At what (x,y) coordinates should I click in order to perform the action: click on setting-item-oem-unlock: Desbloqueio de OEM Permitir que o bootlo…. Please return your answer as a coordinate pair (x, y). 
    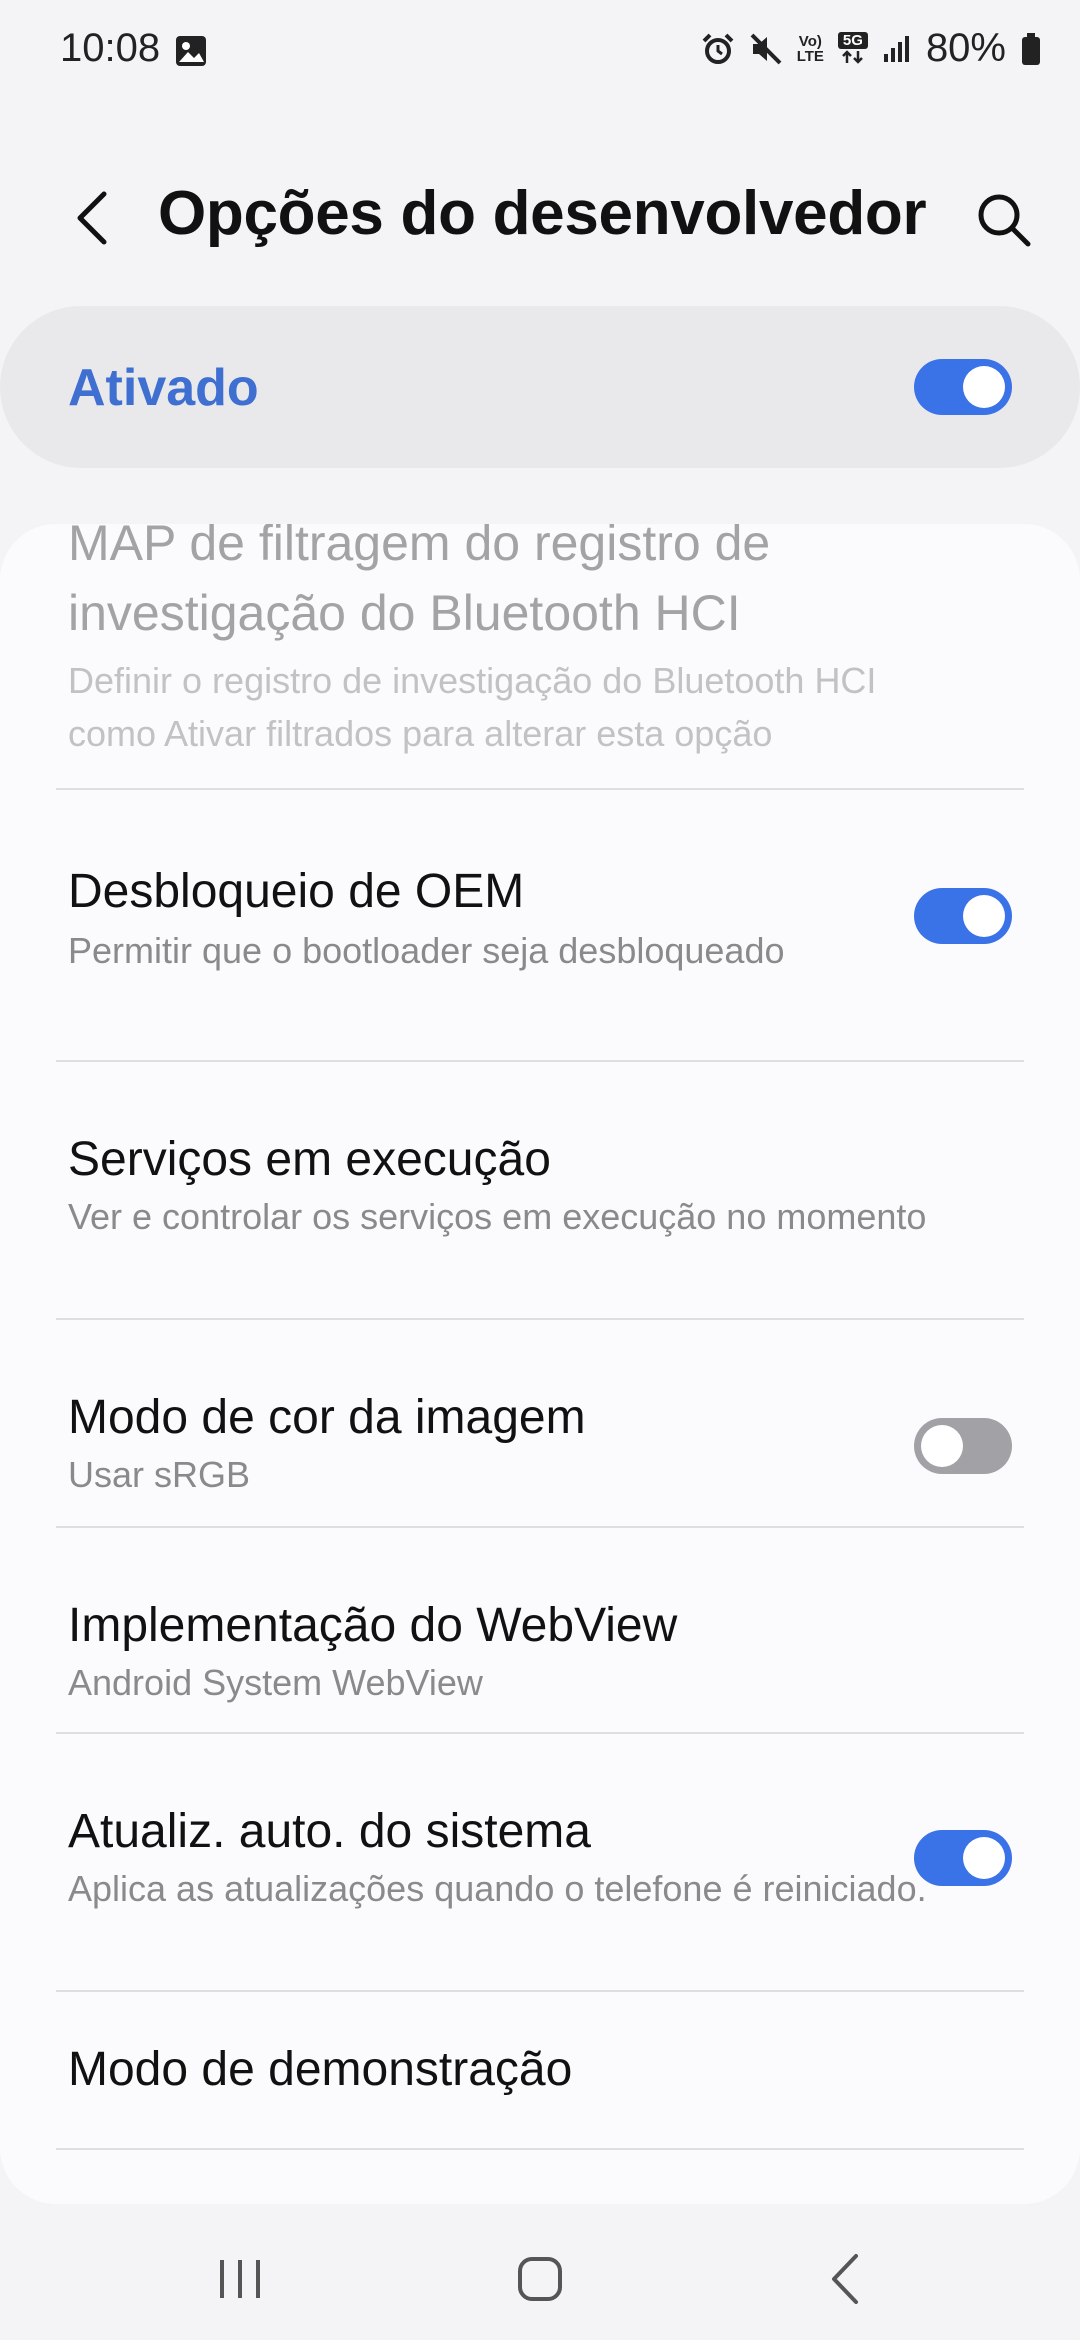
    Looking at the image, I should click on (540, 925).